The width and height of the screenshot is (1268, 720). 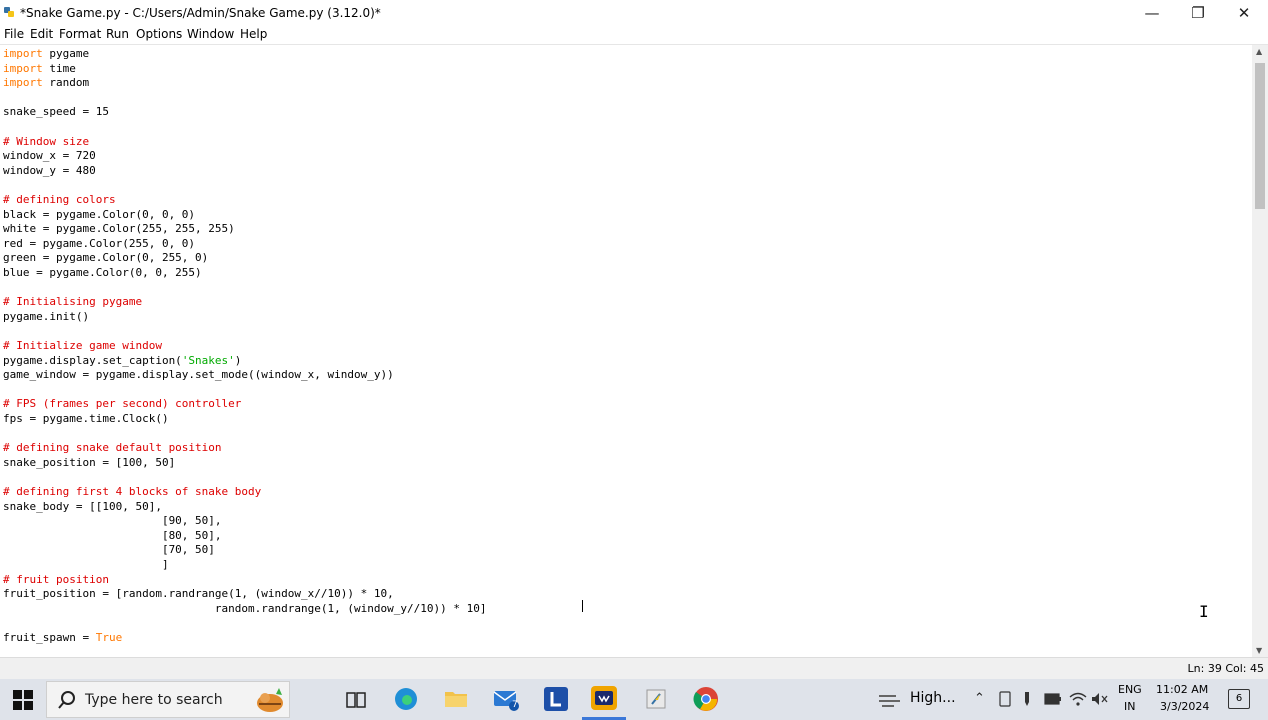 What do you see at coordinates (1078, 699) in the screenshot?
I see `wifi-icon` at bounding box center [1078, 699].